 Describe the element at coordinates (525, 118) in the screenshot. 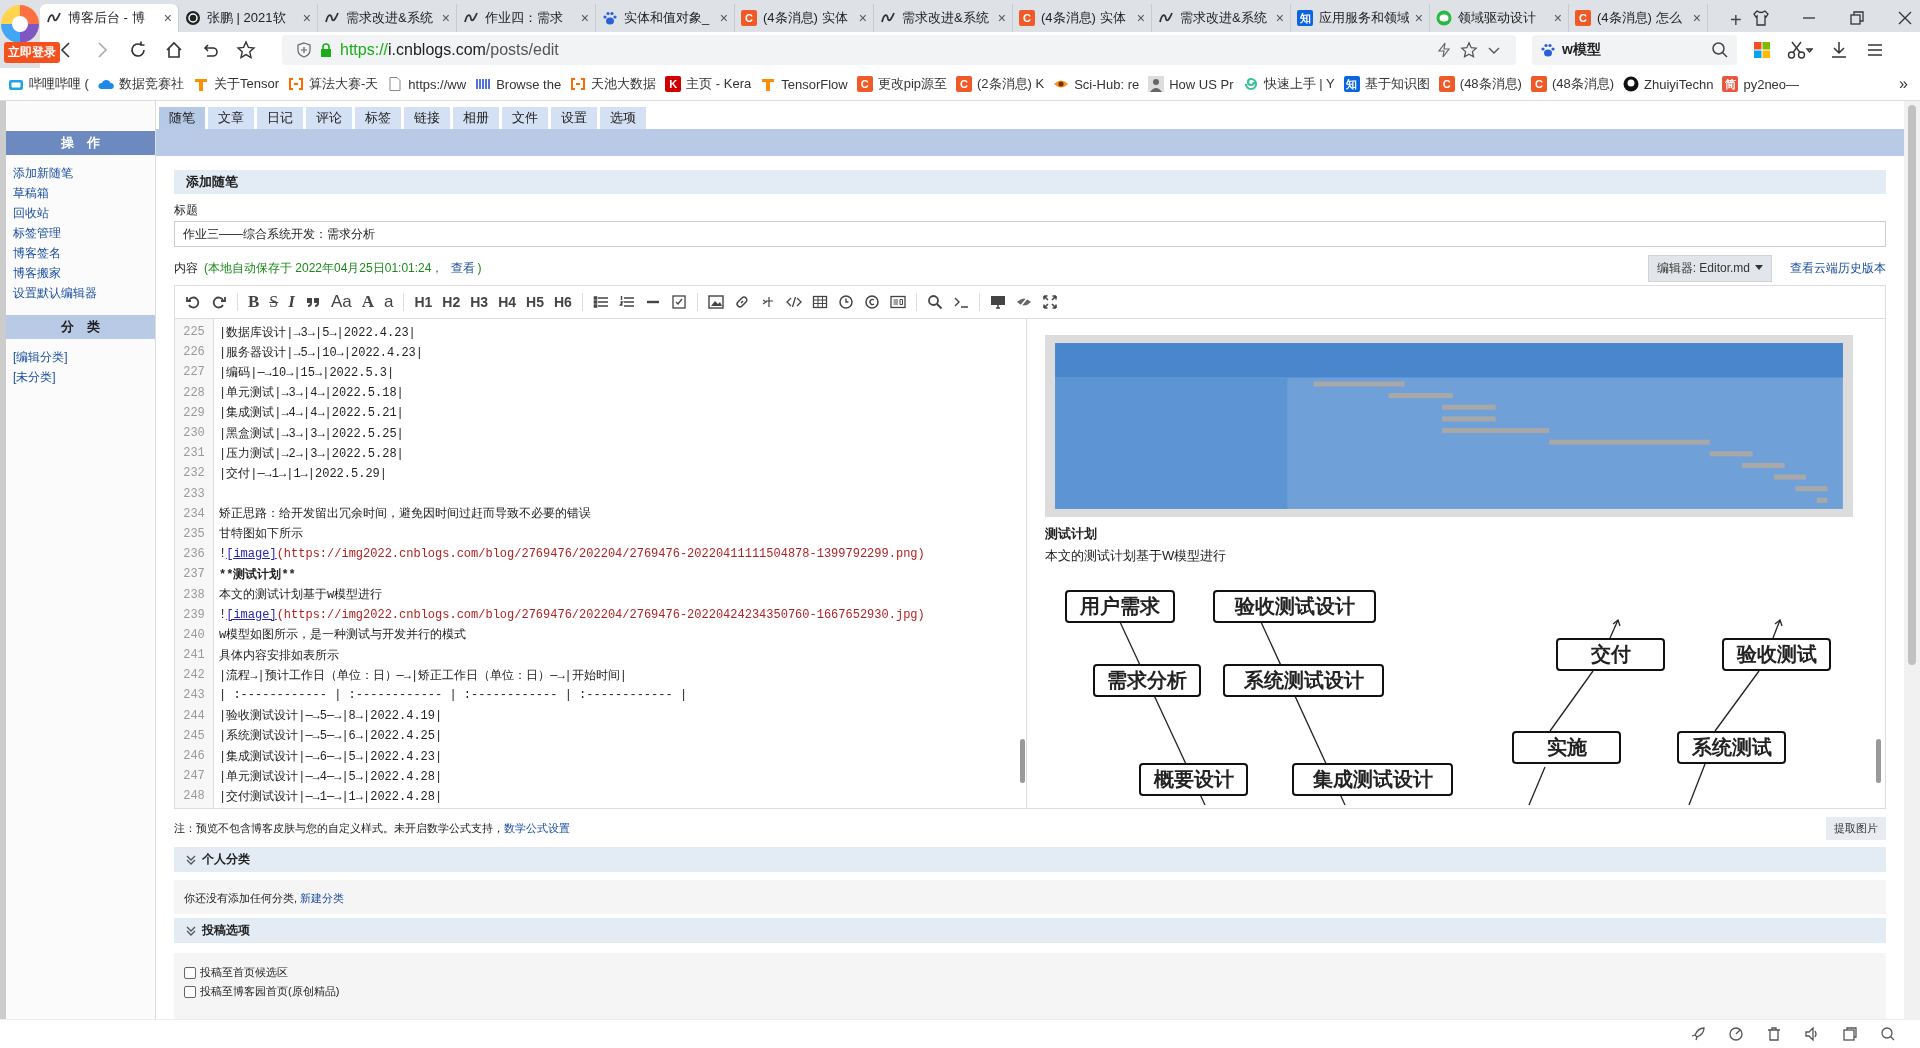

I see `nav-tab: 文件` at that location.